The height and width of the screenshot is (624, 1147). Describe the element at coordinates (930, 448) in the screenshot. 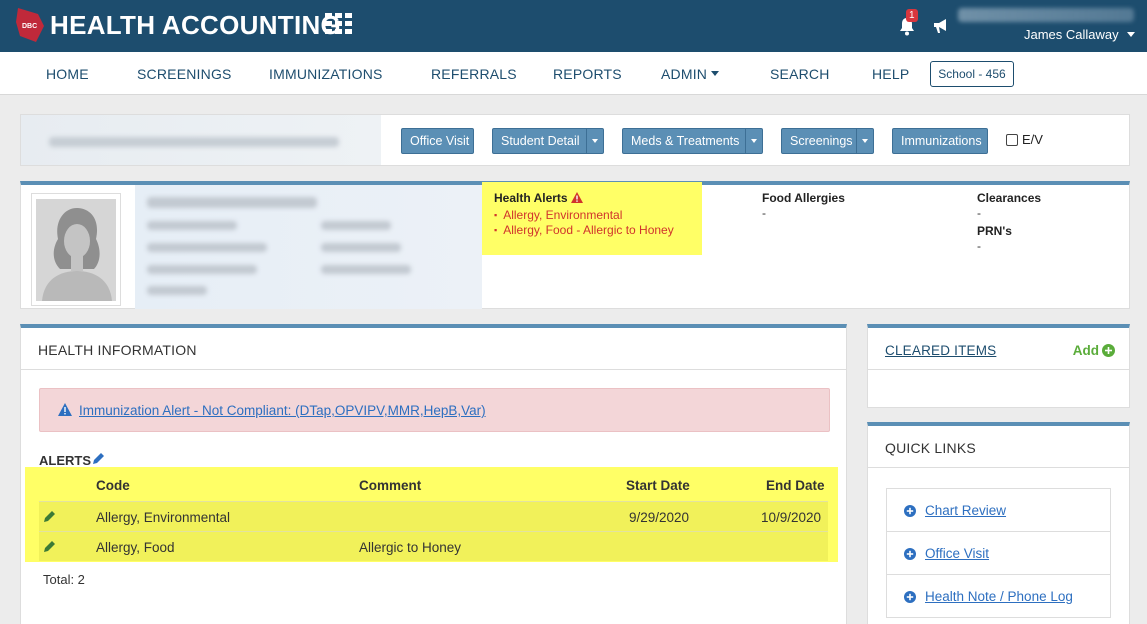

I see `panel-title: QUICK LINKS` at that location.